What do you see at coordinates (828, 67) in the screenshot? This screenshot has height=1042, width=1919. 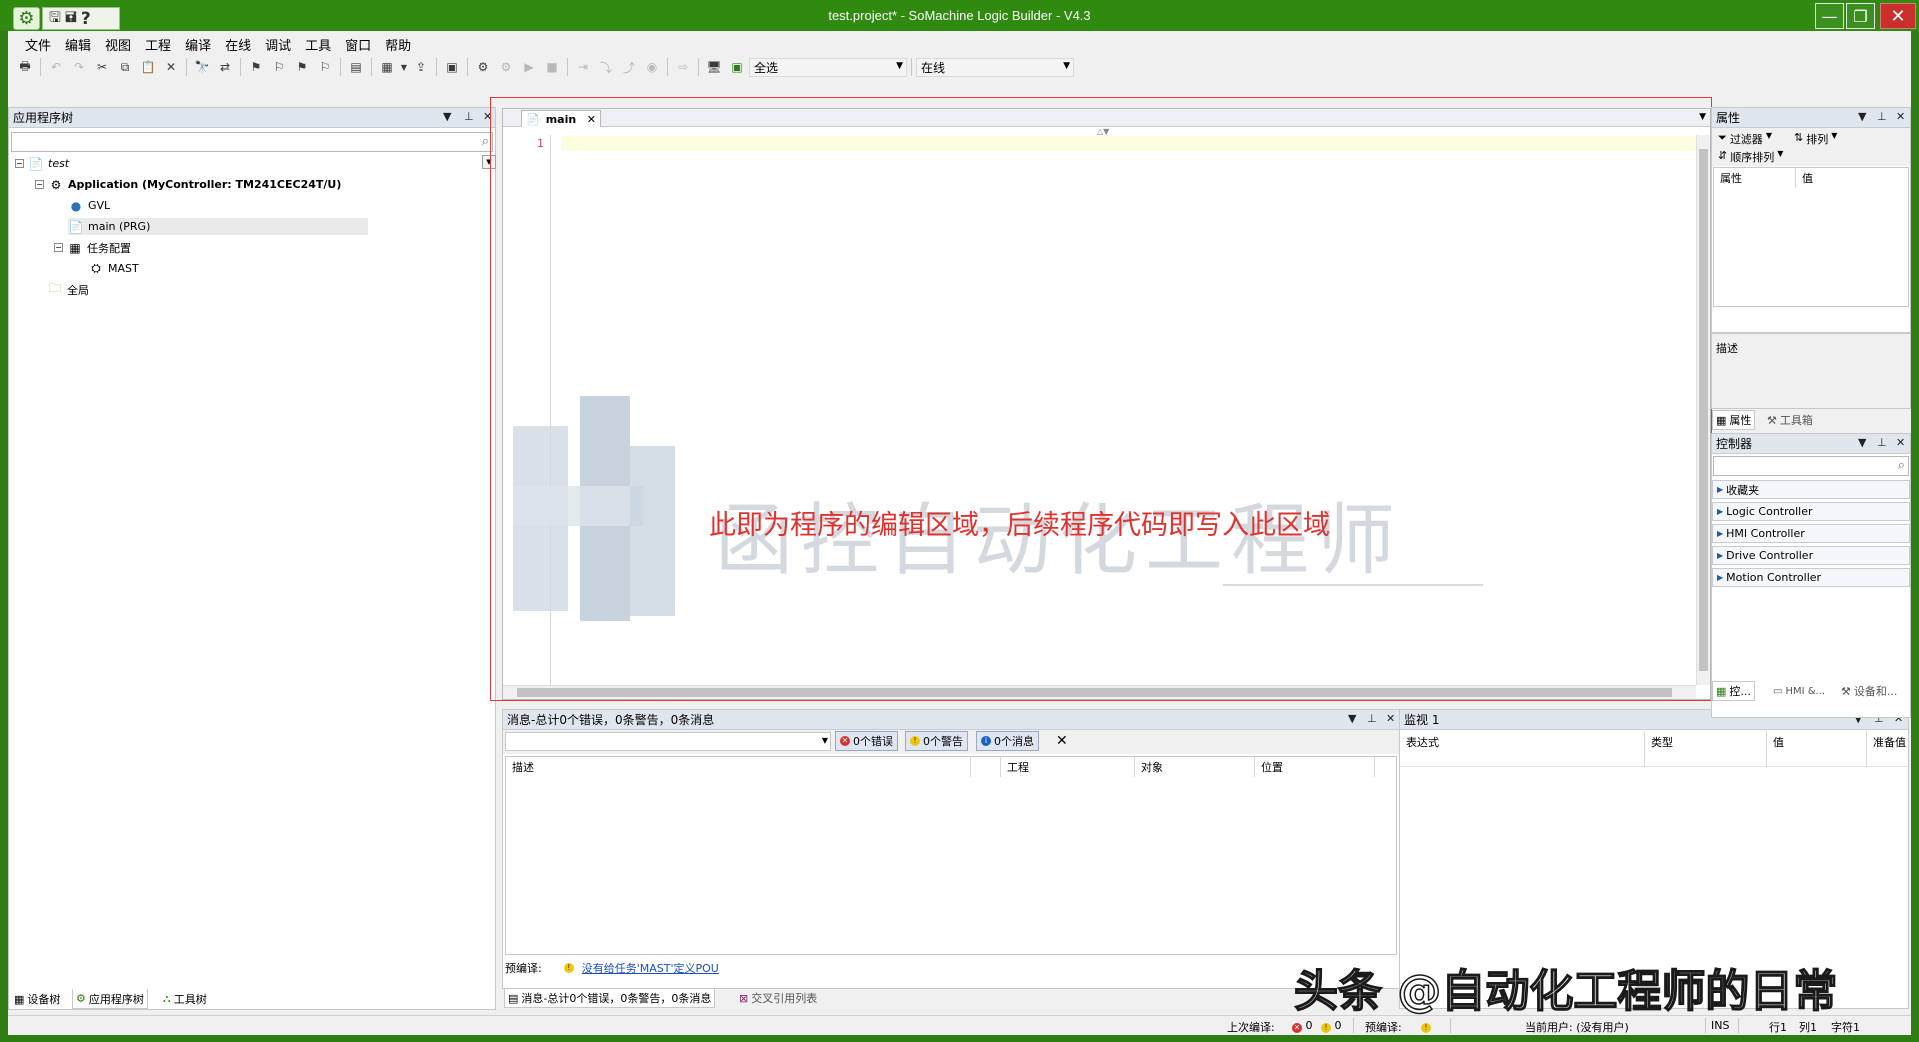 I see `select-scope-combo: 全选 ▼` at bounding box center [828, 67].